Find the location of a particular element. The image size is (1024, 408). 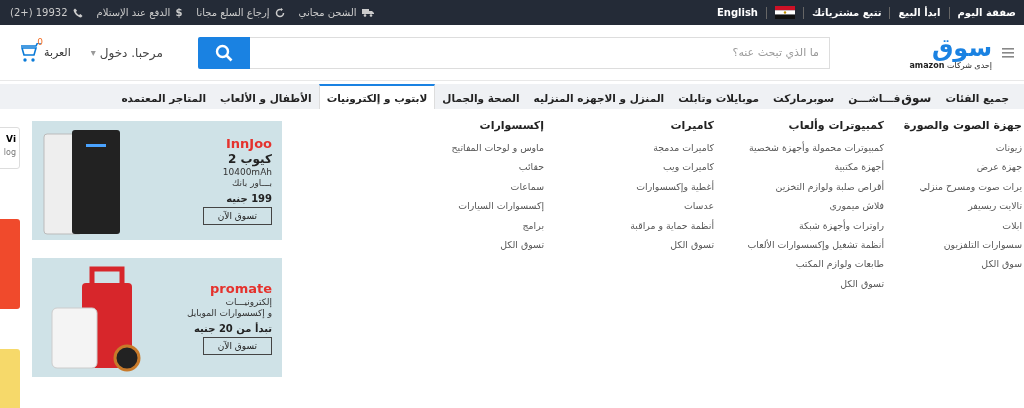

category-tab: سوقفـــاشـــن is located at coordinates (890, 96).